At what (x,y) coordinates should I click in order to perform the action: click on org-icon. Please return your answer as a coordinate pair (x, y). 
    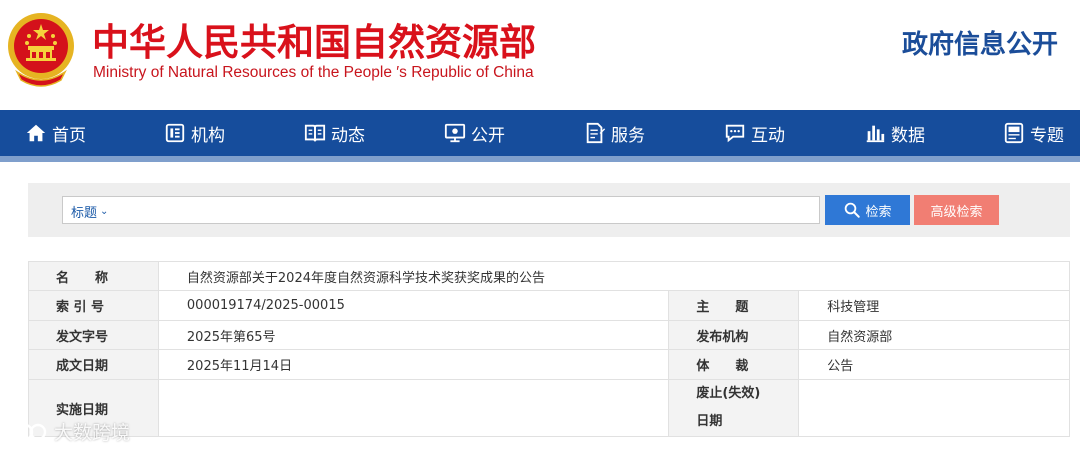
    Looking at the image, I should click on (175, 133).